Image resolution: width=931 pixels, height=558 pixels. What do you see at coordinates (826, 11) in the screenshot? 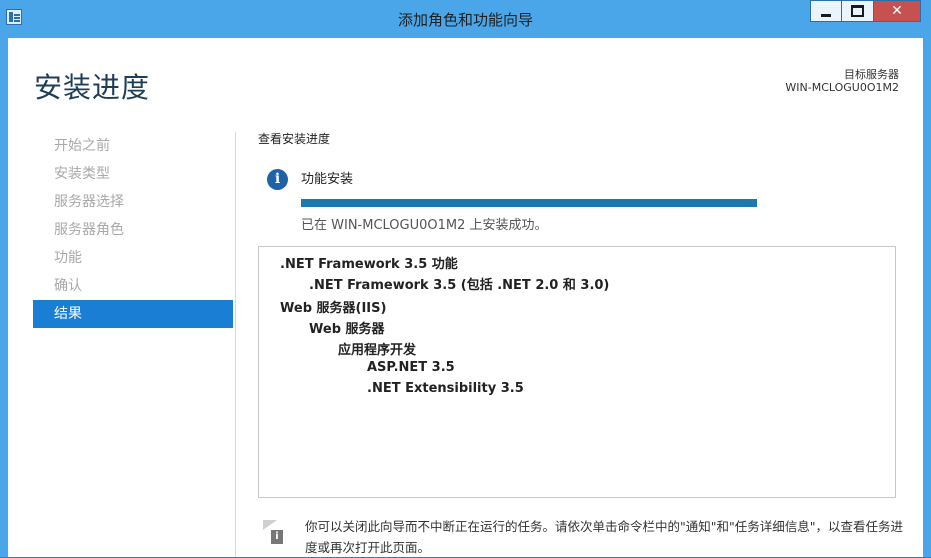
I see `minimize-button` at bounding box center [826, 11].